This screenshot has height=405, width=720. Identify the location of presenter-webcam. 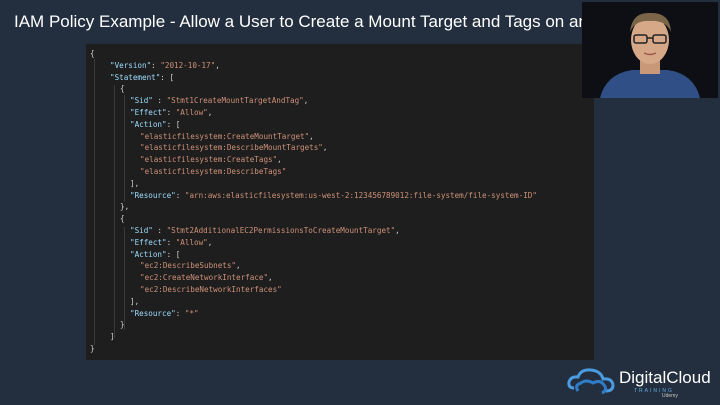
(650, 50).